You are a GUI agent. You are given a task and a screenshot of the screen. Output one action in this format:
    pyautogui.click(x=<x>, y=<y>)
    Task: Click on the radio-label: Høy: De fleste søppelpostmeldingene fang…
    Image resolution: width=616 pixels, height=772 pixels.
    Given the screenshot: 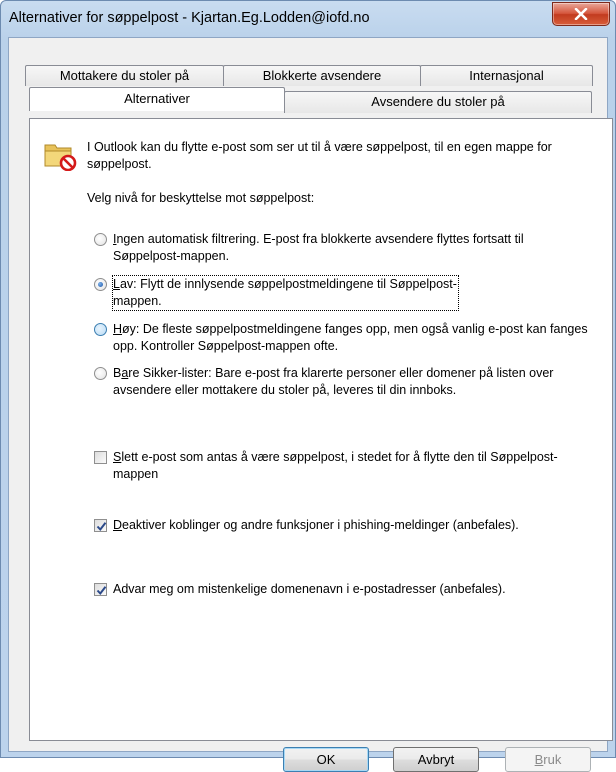 What is the action you would take?
    pyautogui.click(x=350, y=337)
    